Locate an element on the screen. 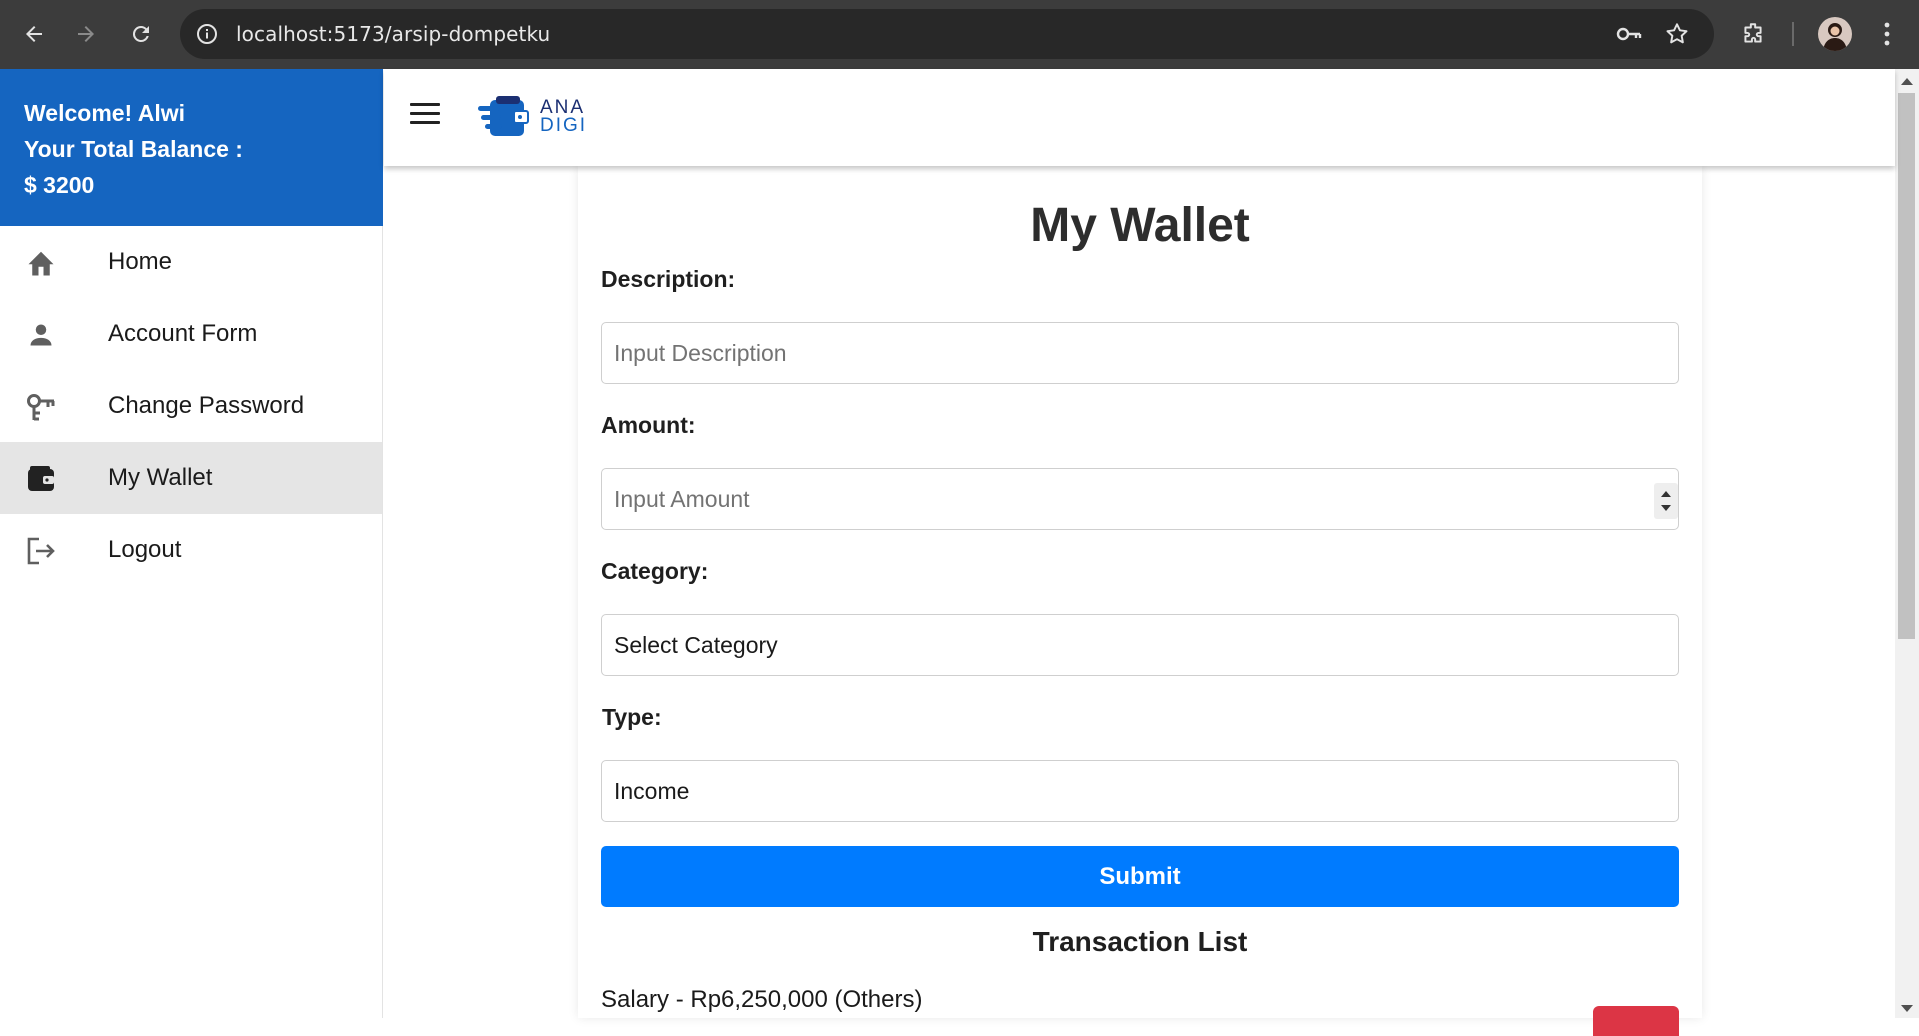 The image size is (1919, 1036). logo-text-bottom: DIGI is located at coordinates (564, 125).